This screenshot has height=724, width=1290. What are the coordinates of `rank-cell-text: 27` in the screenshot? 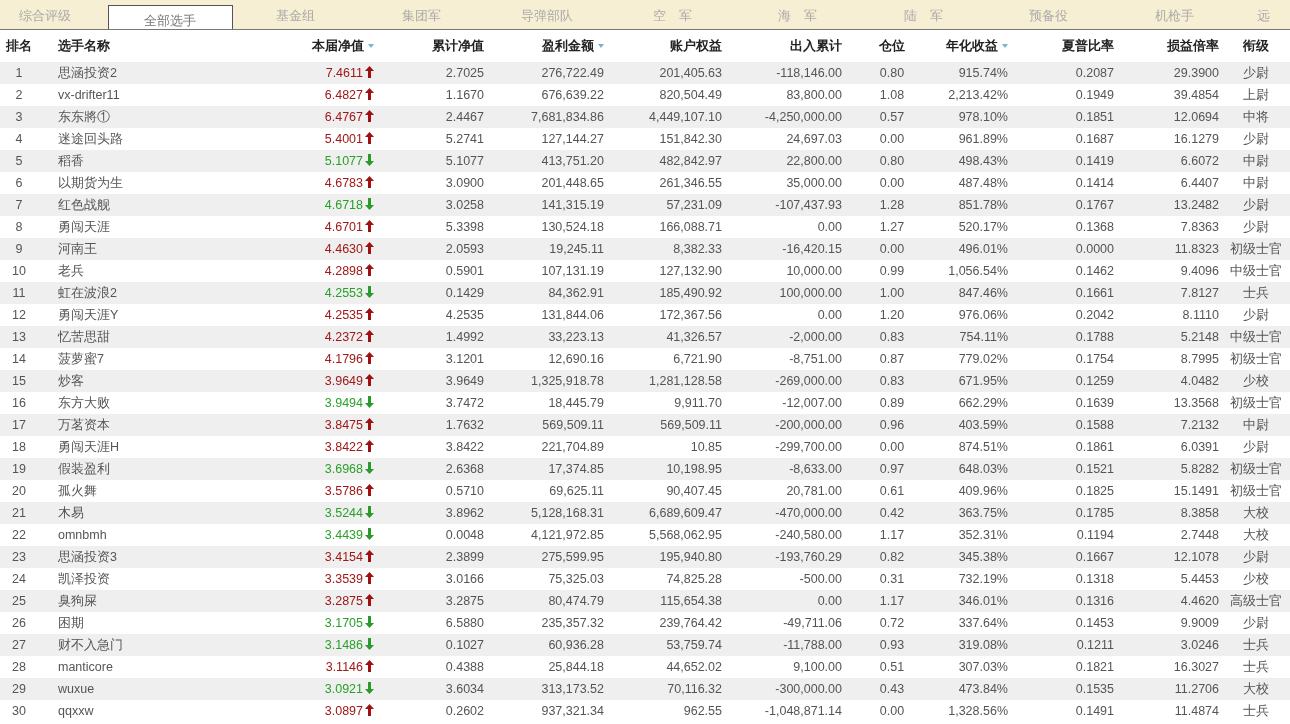 It's located at (19, 645).